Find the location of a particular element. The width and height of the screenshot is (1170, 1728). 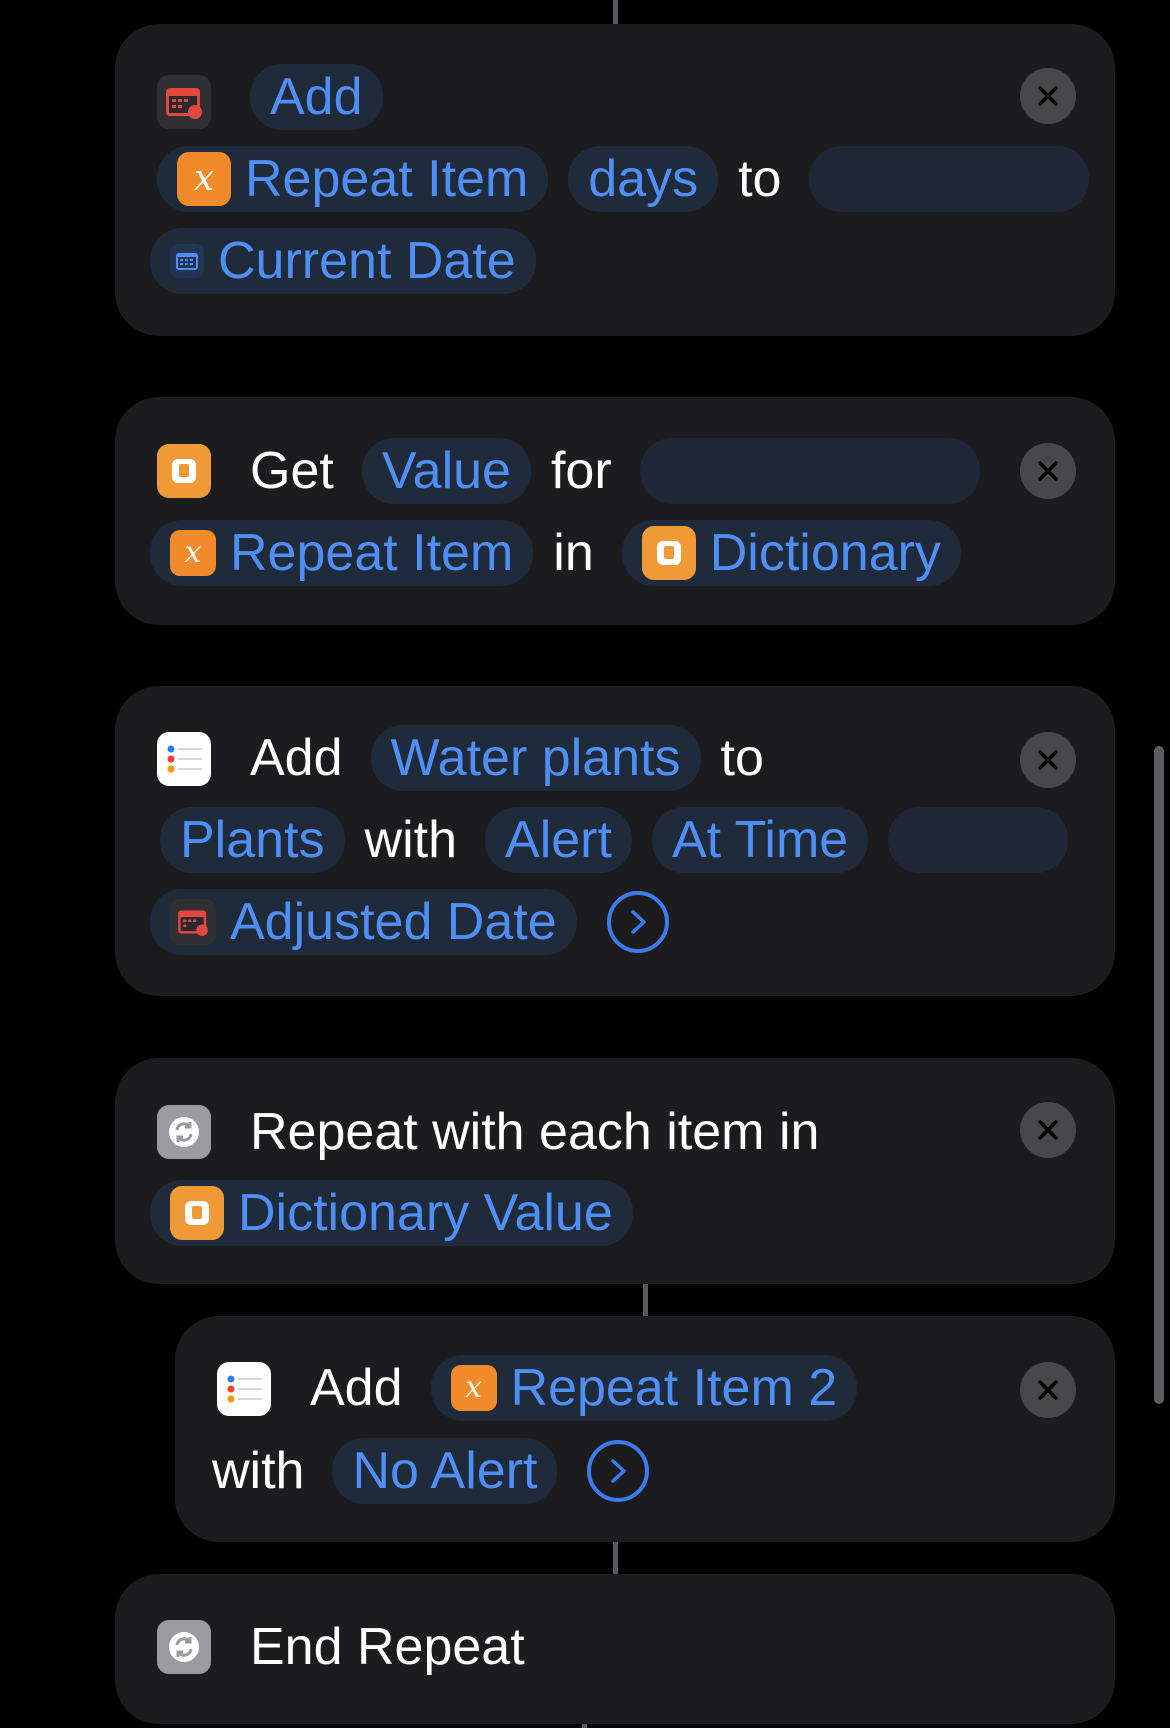

variable-repeat-item-2-pill: x Repeat Item 2 is located at coordinates (644, 1388).